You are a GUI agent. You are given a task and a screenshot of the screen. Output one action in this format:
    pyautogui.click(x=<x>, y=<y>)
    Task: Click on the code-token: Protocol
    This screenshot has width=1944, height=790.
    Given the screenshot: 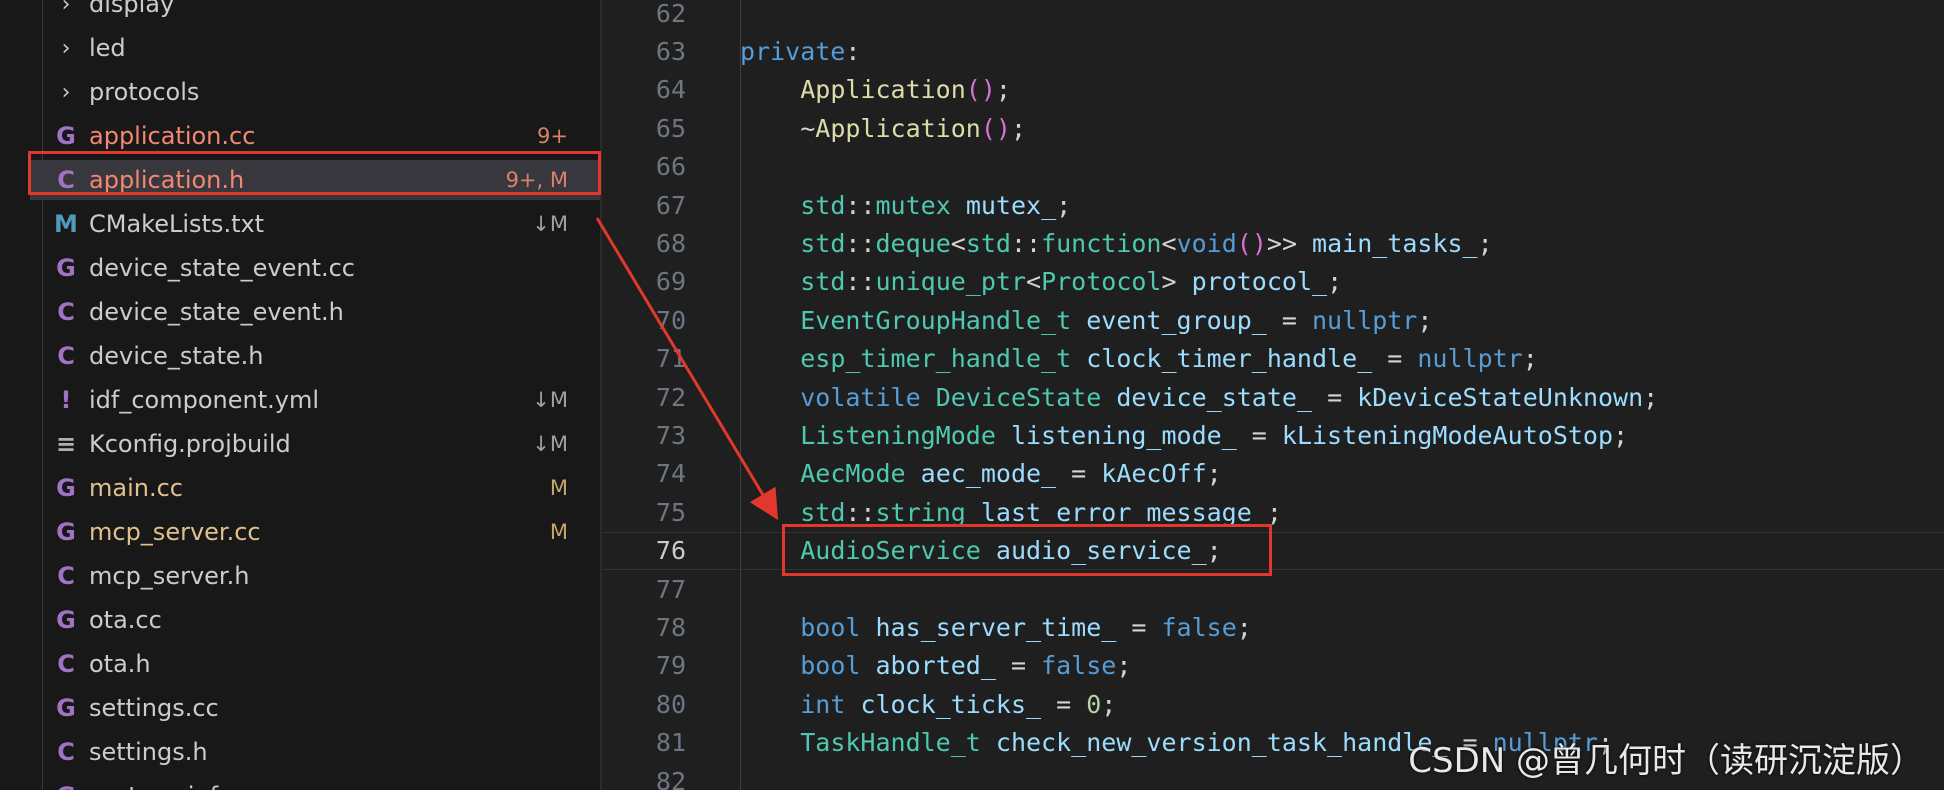 What is the action you would take?
    pyautogui.click(x=1101, y=282)
    